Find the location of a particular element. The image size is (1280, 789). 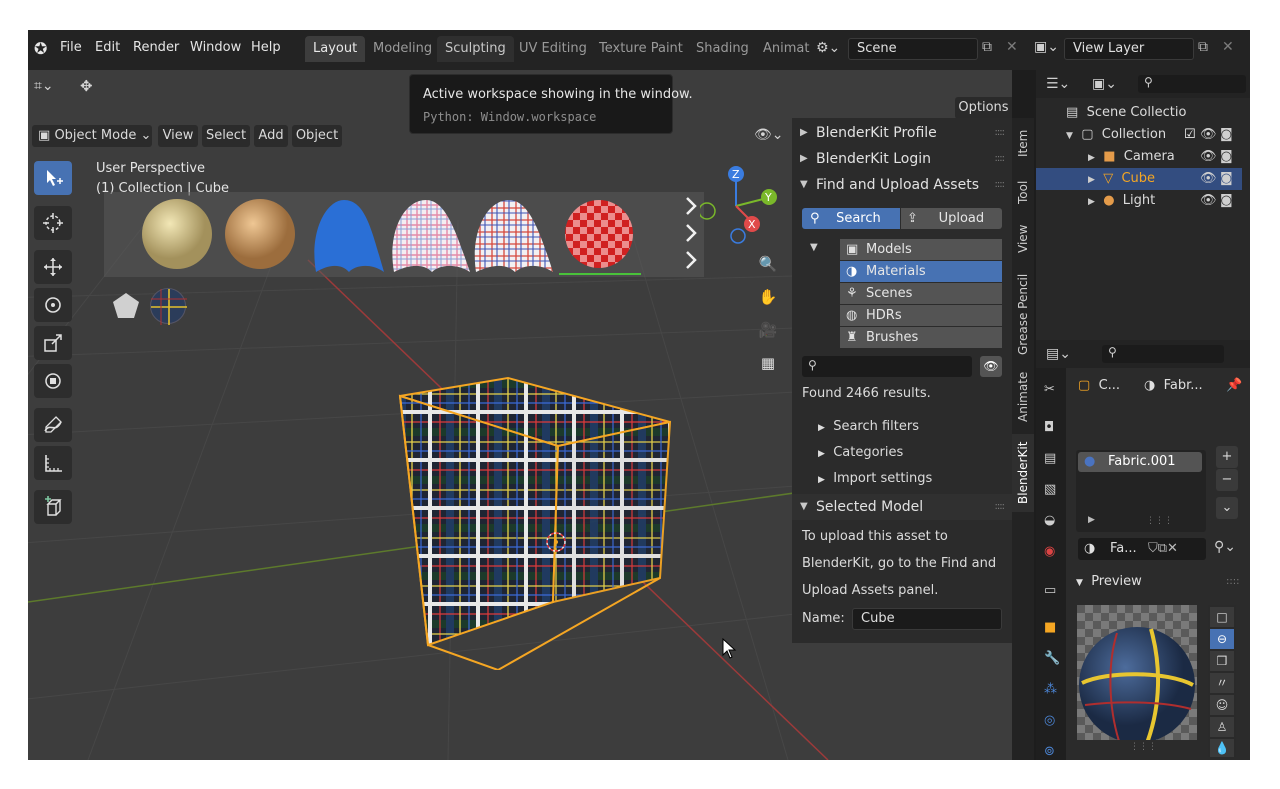

add-slot-button: + is located at coordinates (1227, 457).